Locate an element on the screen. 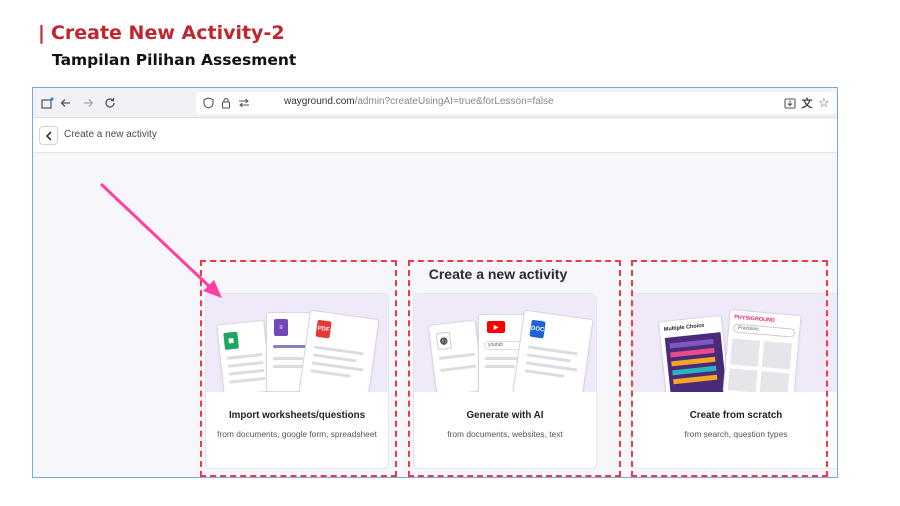 The image size is (900, 506). highlight-box-scratch is located at coordinates (729, 368).